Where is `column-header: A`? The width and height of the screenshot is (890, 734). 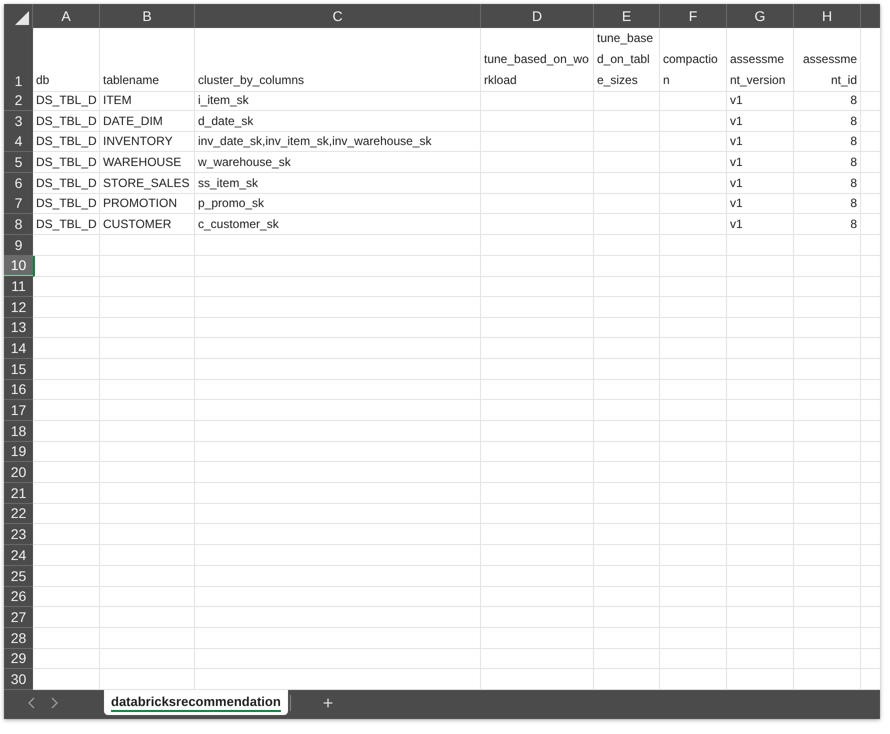
column-header: A is located at coordinates (66, 16).